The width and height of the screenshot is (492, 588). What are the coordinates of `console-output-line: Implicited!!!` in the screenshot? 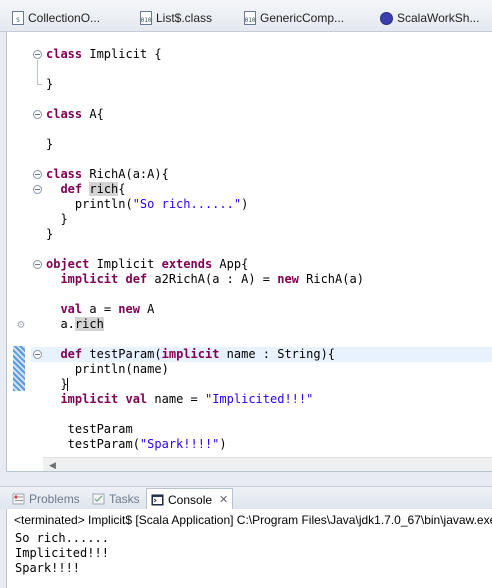 It's located at (62, 553).